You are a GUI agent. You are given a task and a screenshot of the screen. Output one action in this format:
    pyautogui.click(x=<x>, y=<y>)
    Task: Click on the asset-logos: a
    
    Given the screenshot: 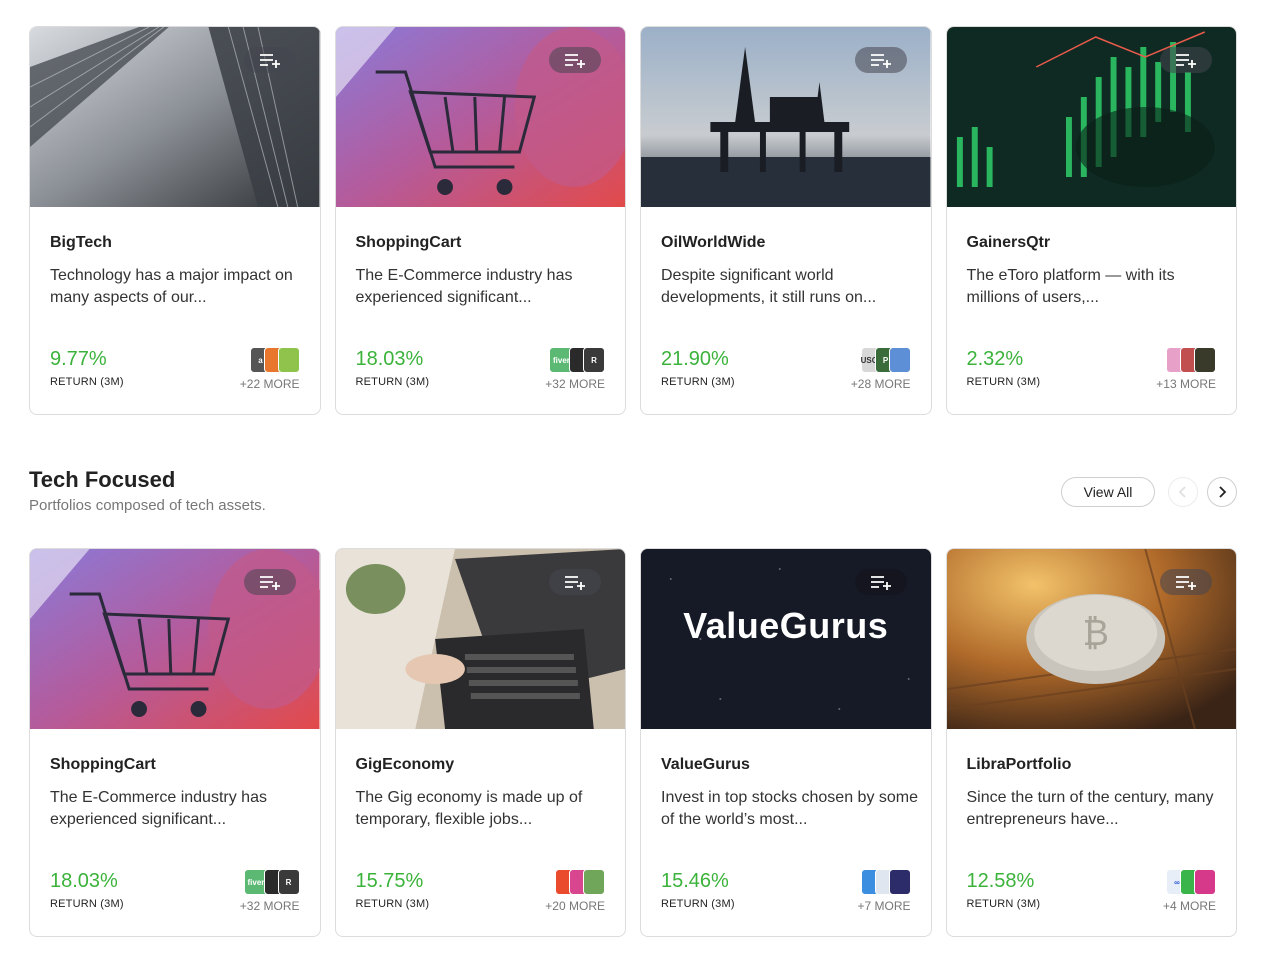 What is the action you would take?
    pyautogui.click(x=274, y=360)
    